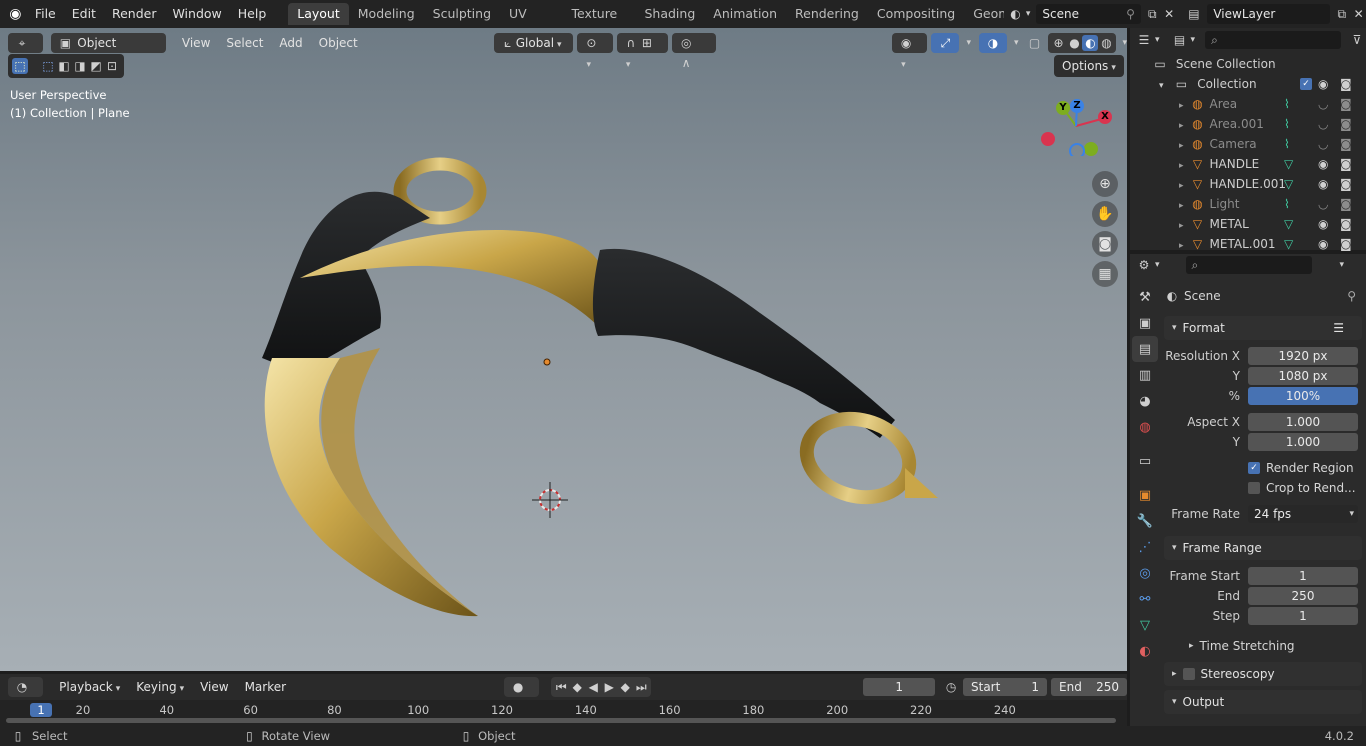 The height and width of the screenshot is (746, 1366). What do you see at coordinates (669, 14) in the screenshot?
I see `tab-shading: Shading` at bounding box center [669, 14].